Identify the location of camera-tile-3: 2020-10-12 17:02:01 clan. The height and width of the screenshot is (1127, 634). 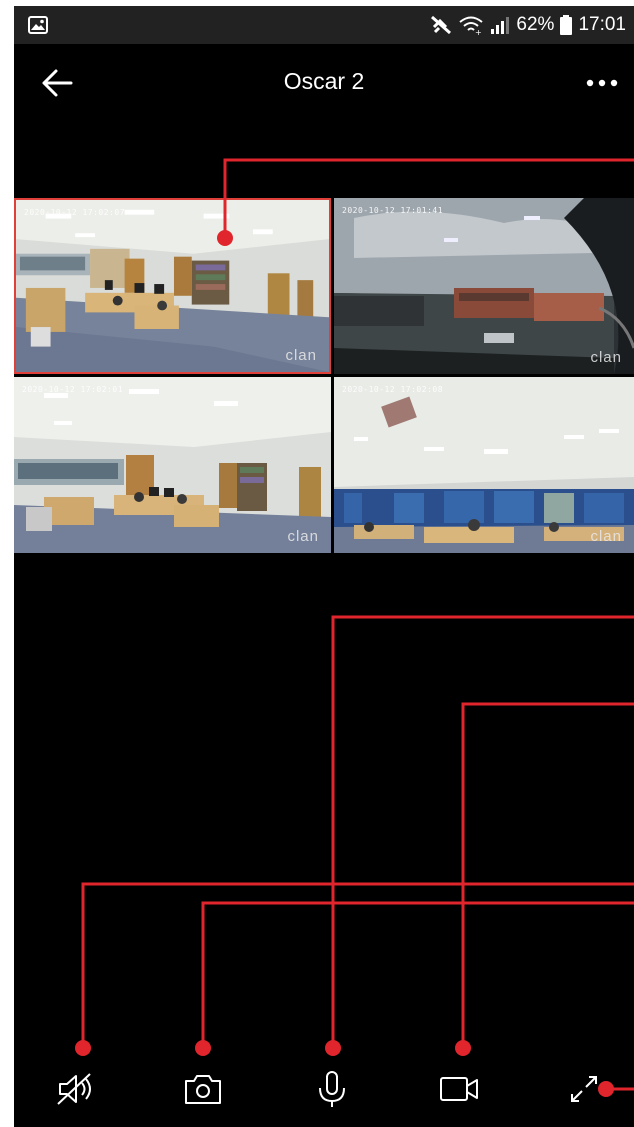
(172, 465).